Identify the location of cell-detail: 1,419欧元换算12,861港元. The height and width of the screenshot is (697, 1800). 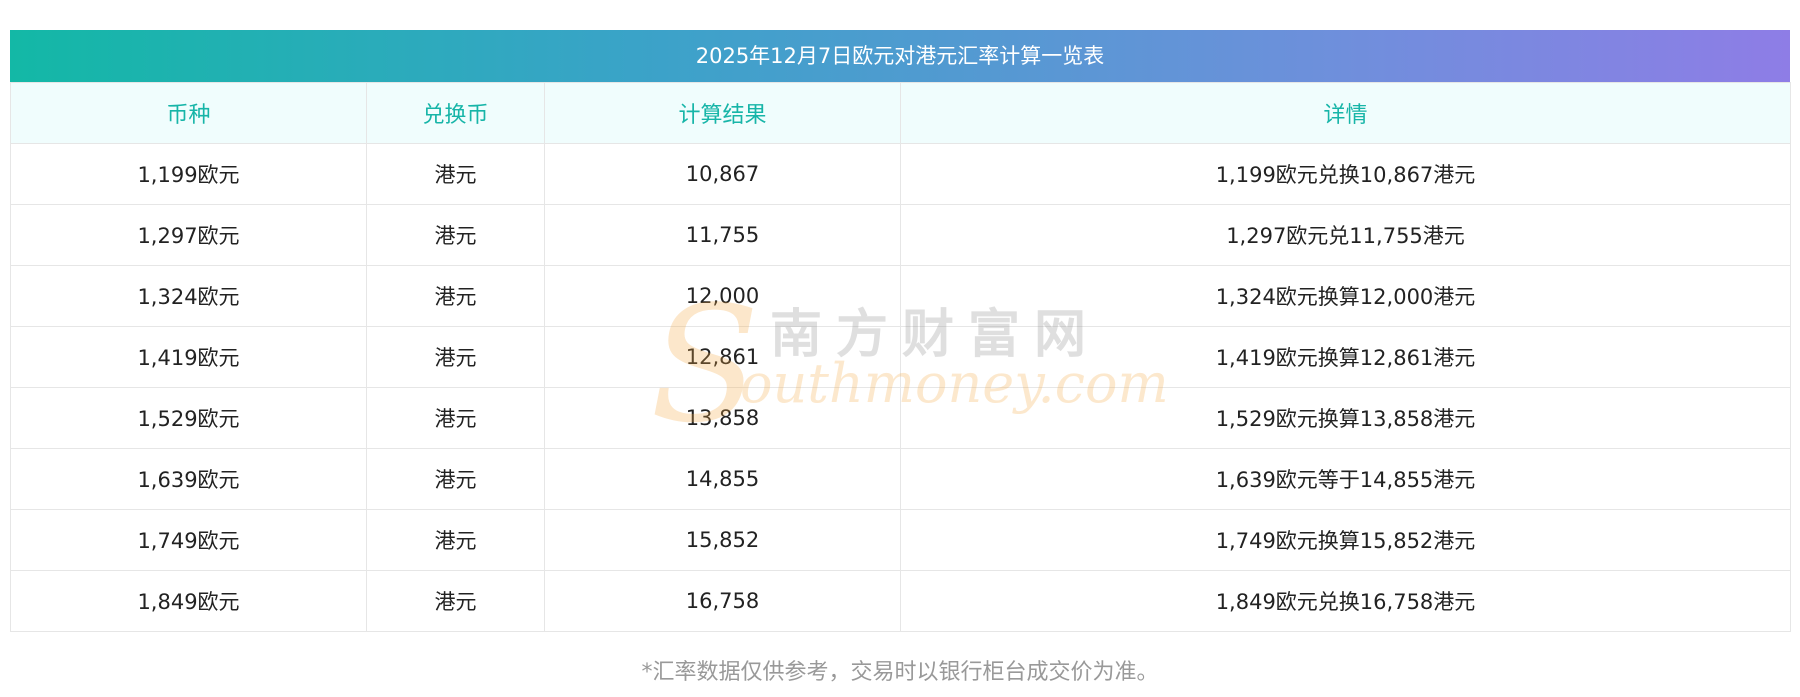
(1345, 357).